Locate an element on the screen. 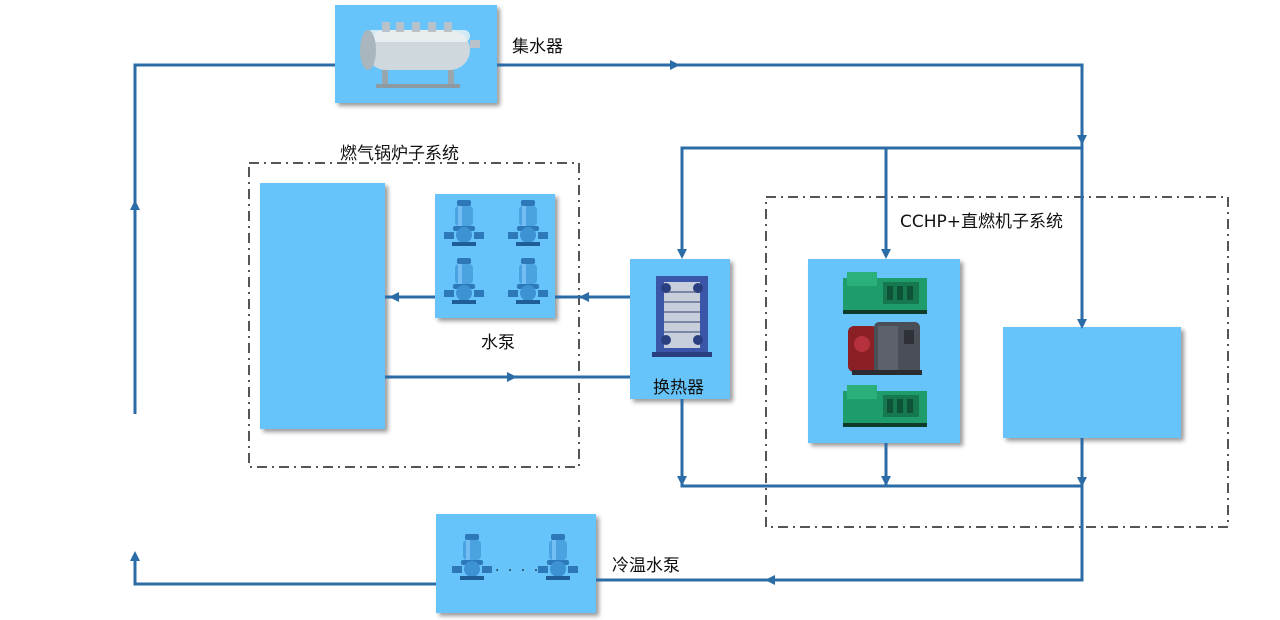 The image size is (1280, 620). boiler-box is located at coordinates (322, 306).